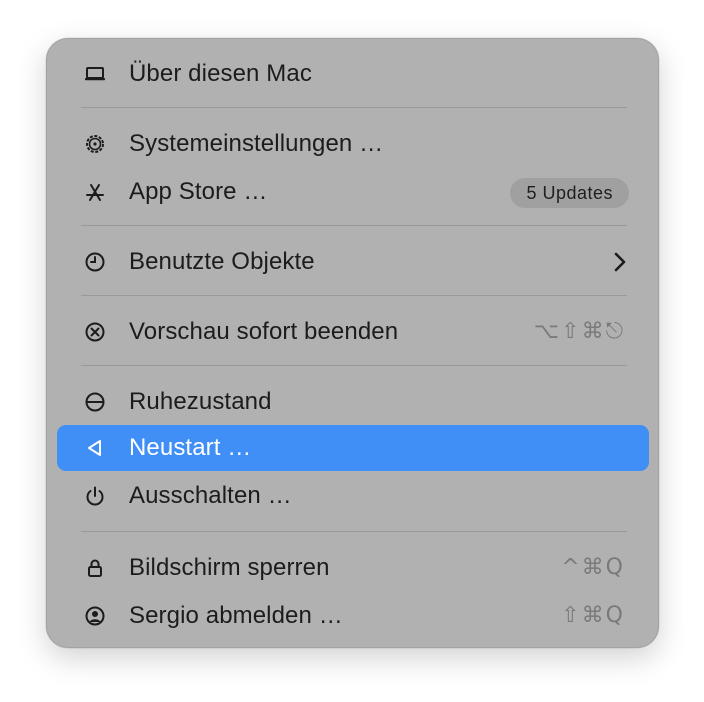 This screenshot has height=702, width=704. I want to click on menu-item-label: Über diesen Mac, so click(220, 73).